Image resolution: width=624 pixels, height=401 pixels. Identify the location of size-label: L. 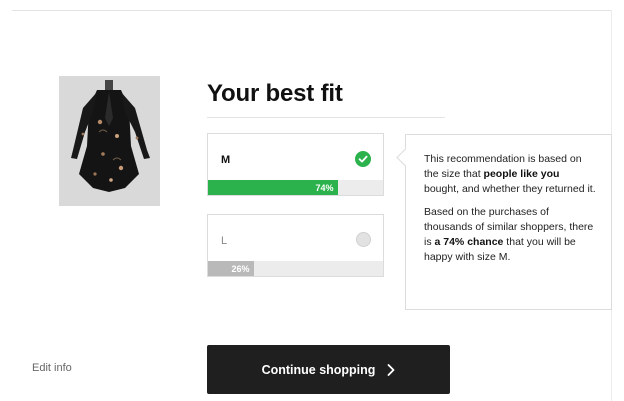
(224, 241).